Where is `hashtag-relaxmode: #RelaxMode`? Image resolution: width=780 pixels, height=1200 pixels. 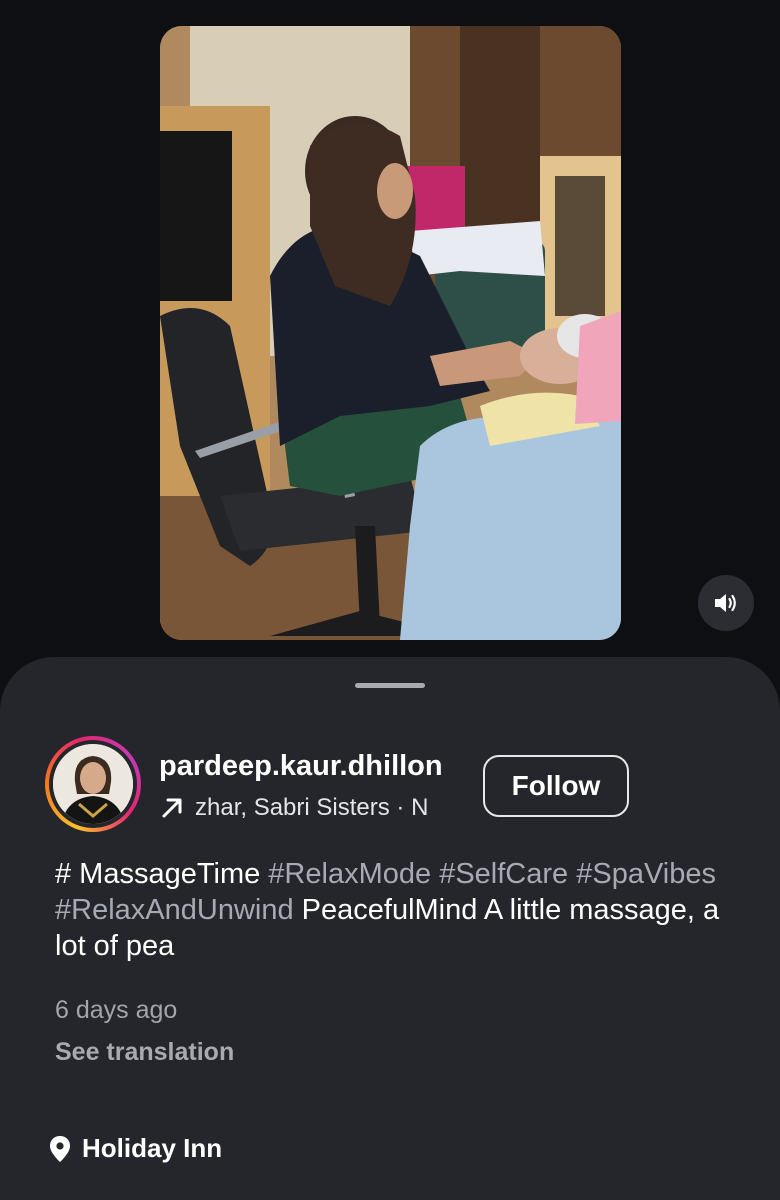
hashtag-relaxmode: #RelaxMode is located at coordinates (349, 874).